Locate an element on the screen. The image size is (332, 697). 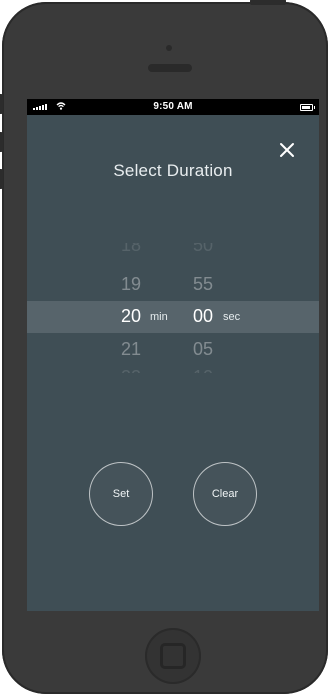
mute-switch is located at coordinates (1, 104).